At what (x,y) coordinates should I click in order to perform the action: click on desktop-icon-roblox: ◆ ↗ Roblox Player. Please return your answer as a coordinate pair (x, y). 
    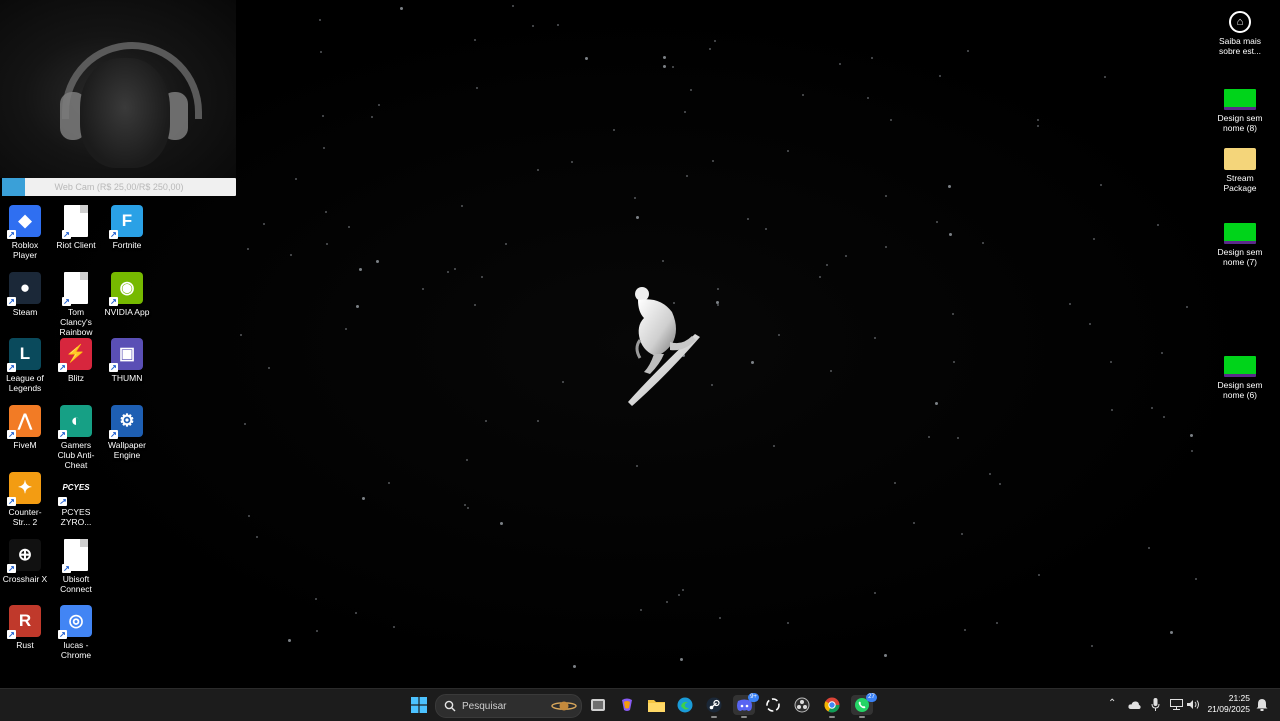
    Looking at the image, I should click on (25, 232).